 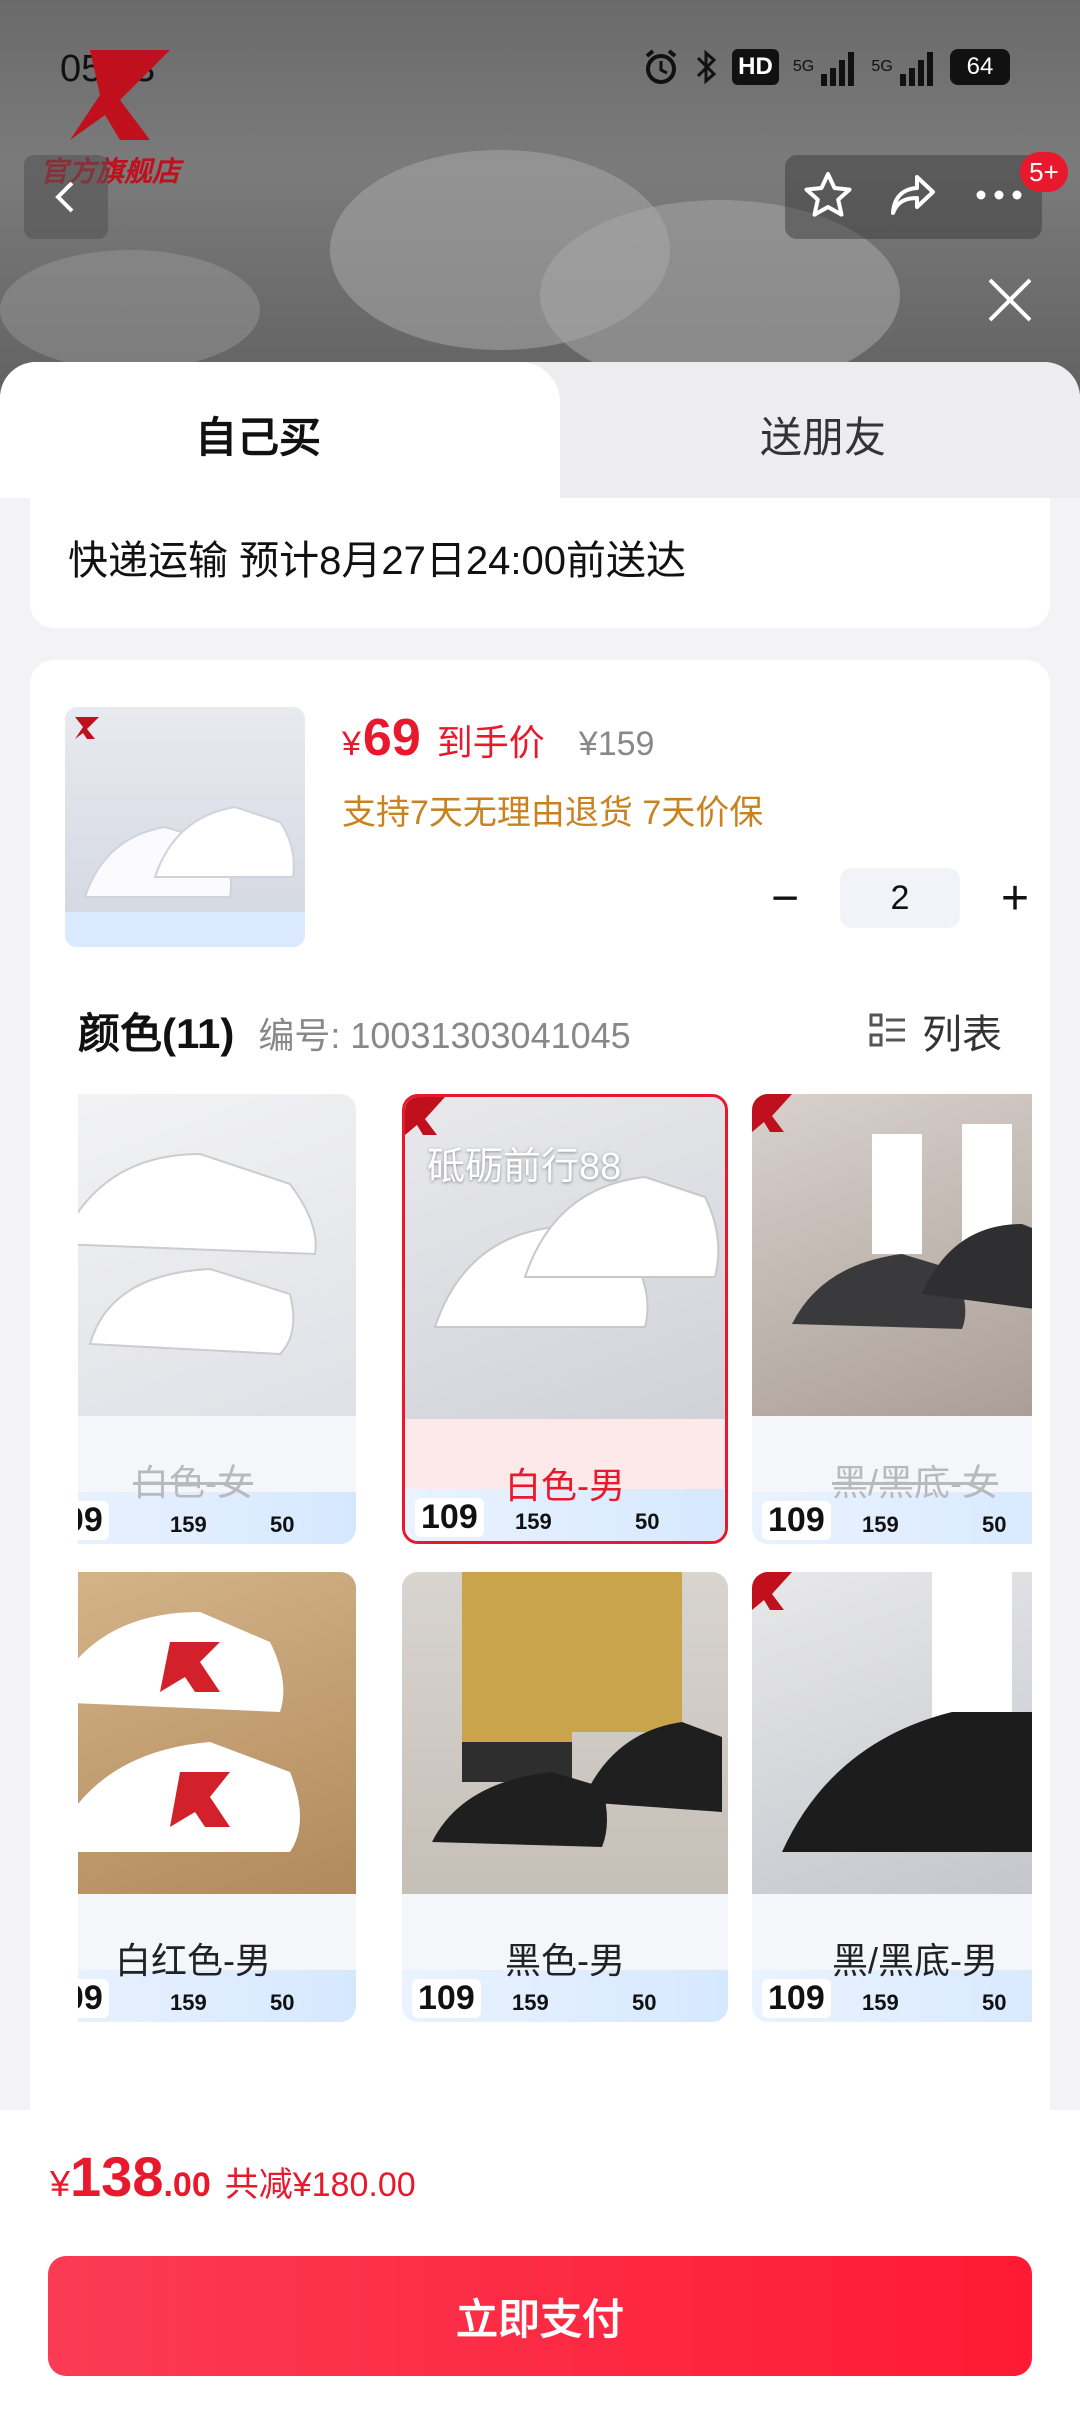 I want to click on more-icon, so click(x=999, y=194).